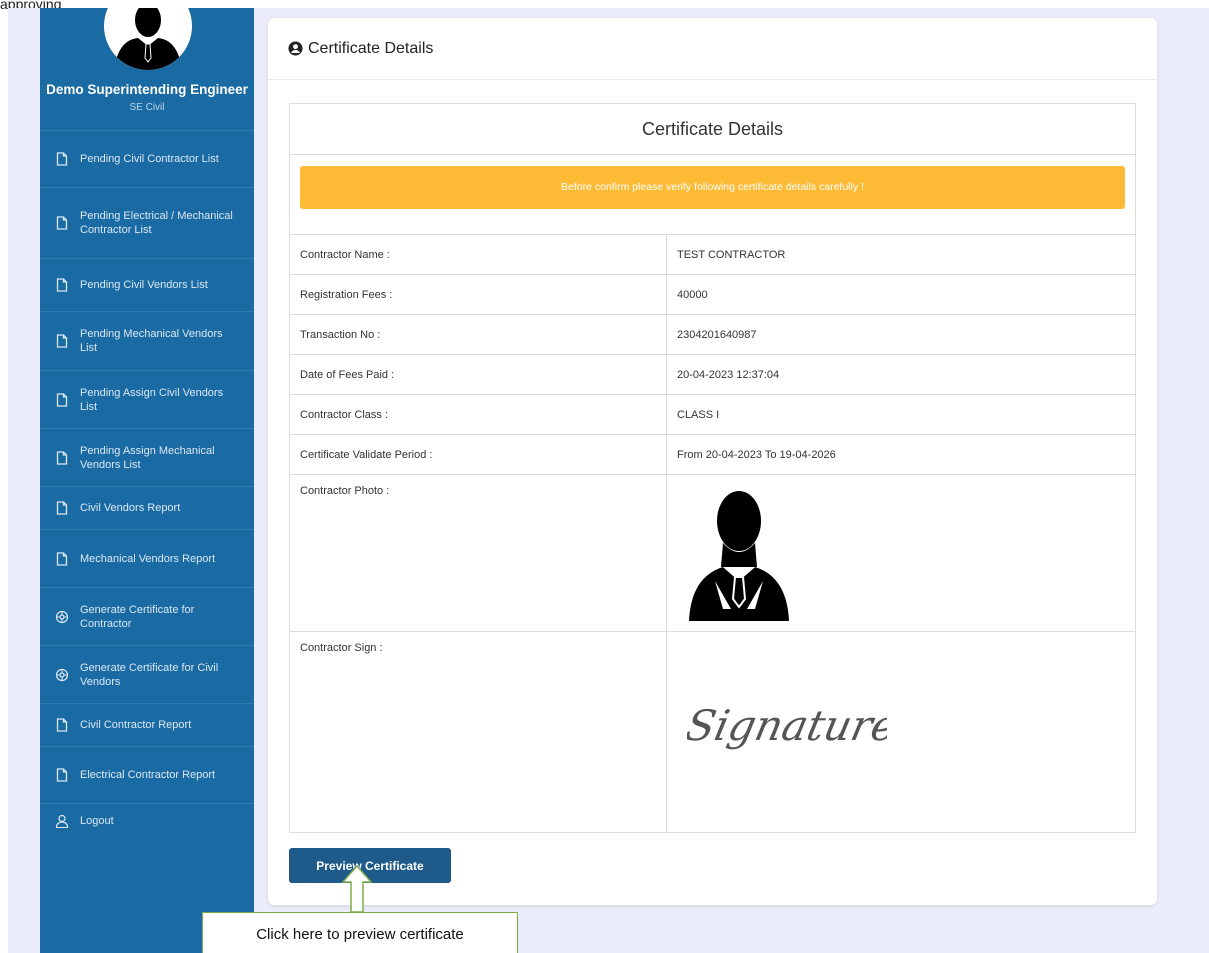  What do you see at coordinates (97, 820) in the screenshot?
I see `logout-label: Logout` at bounding box center [97, 820].